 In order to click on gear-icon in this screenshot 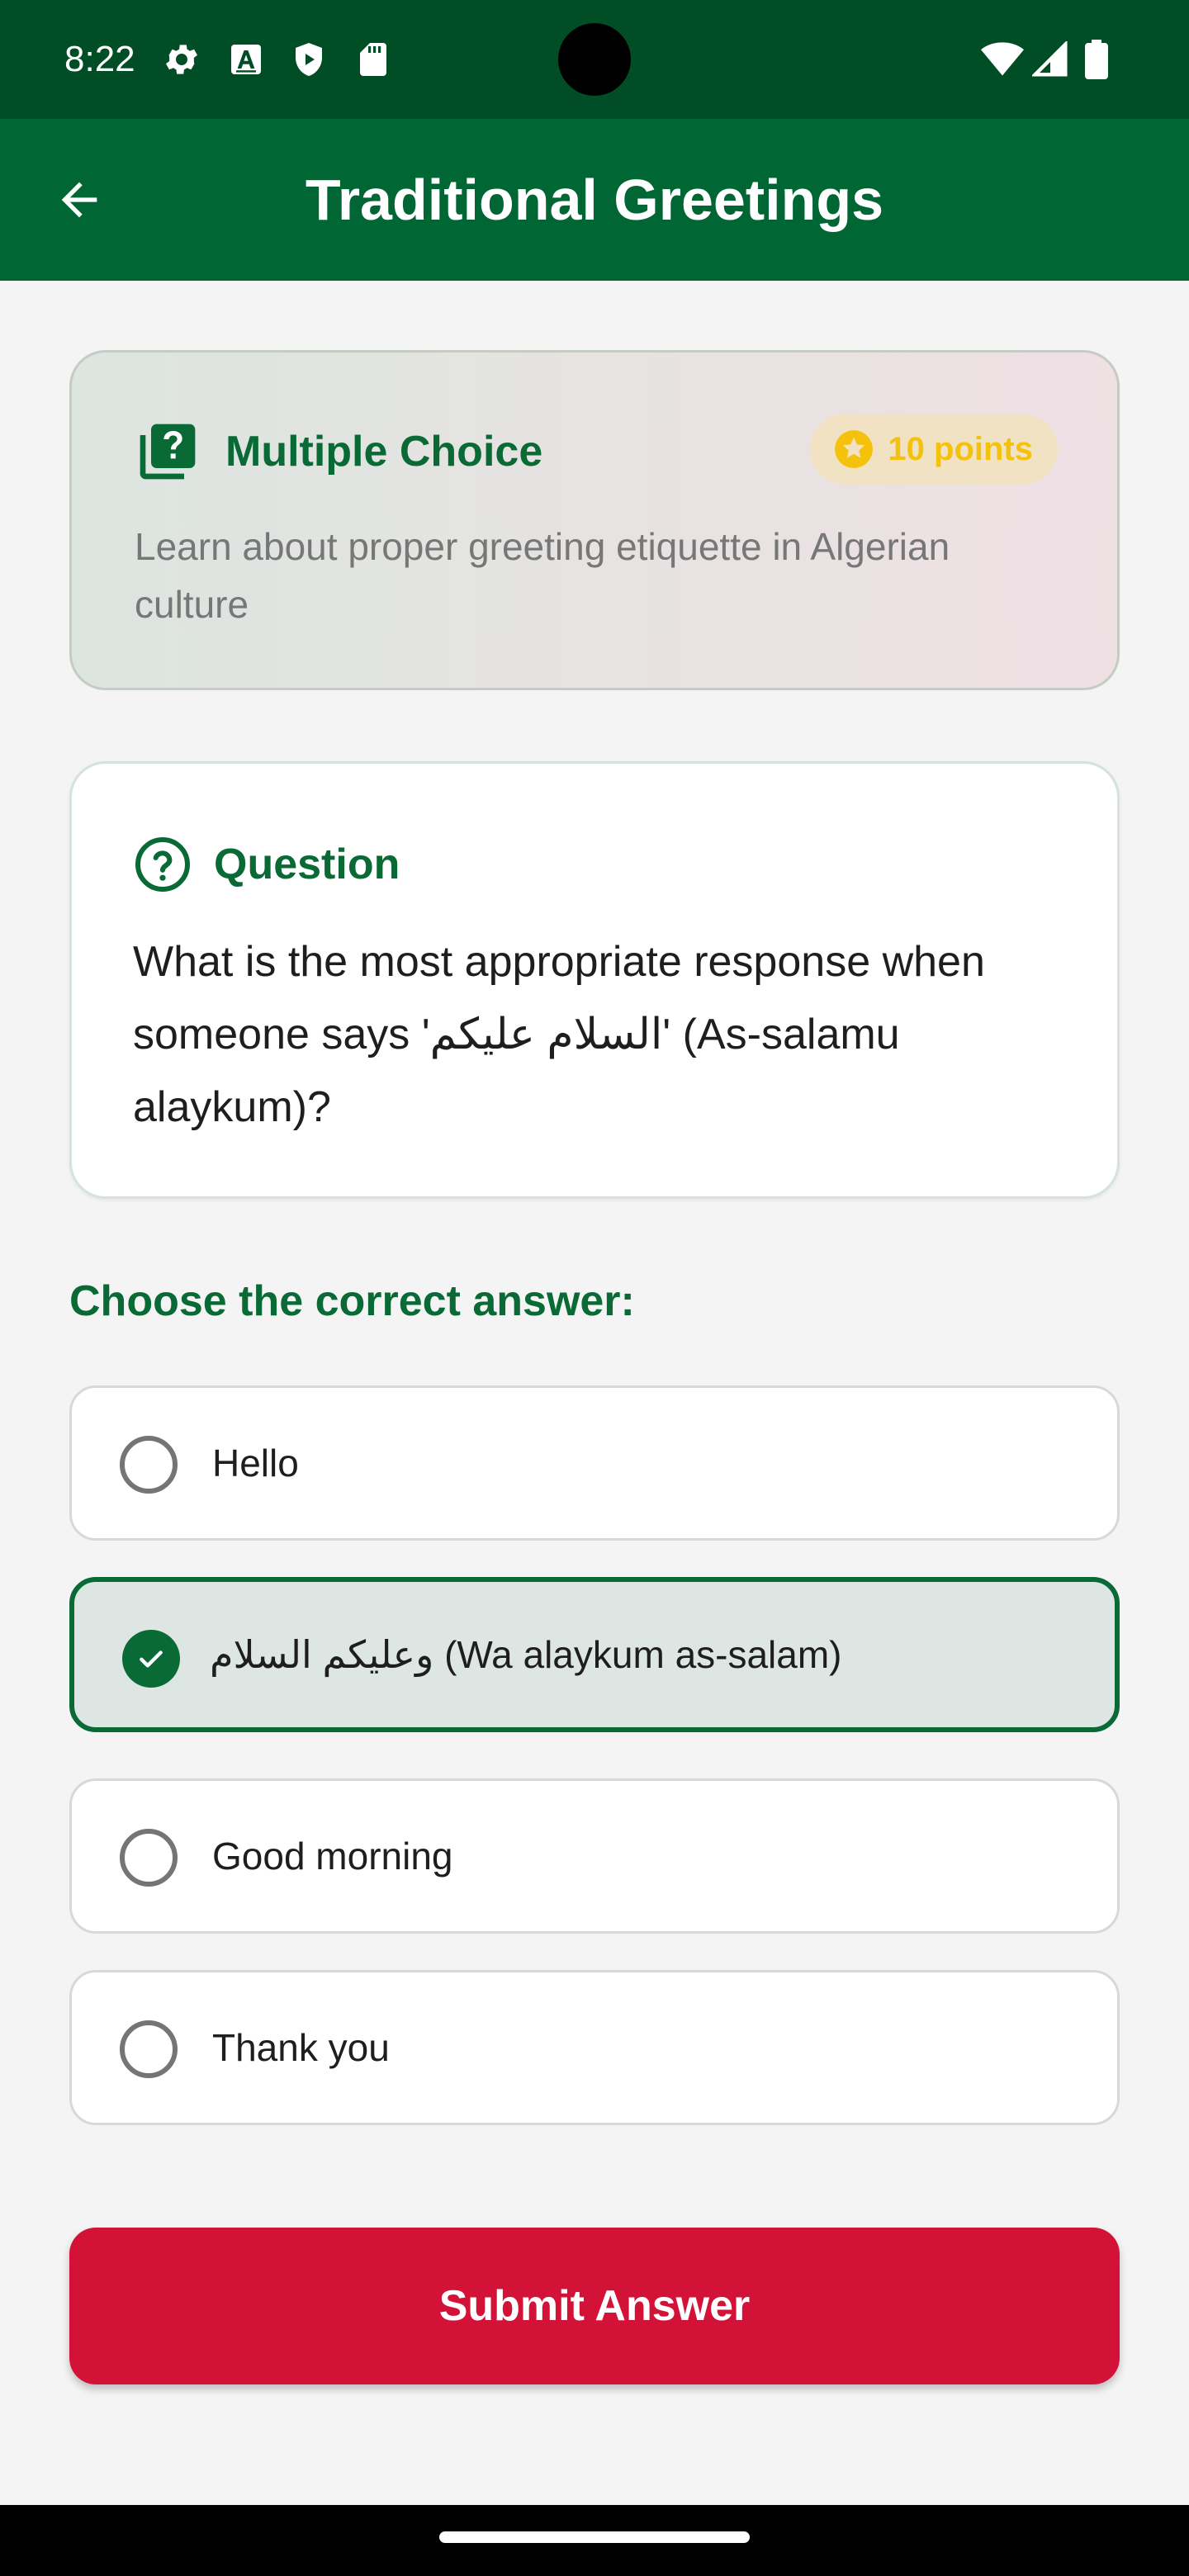, I will do `click(181, 59)`.